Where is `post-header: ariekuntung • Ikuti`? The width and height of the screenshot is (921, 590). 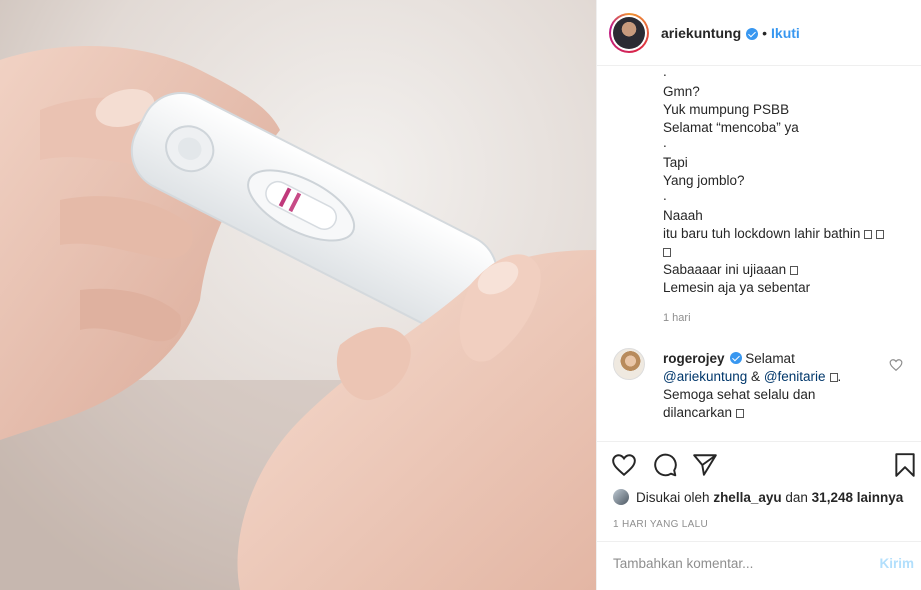
post-header: ariekuntung • Ikuti is located at coordinates (759, 33).